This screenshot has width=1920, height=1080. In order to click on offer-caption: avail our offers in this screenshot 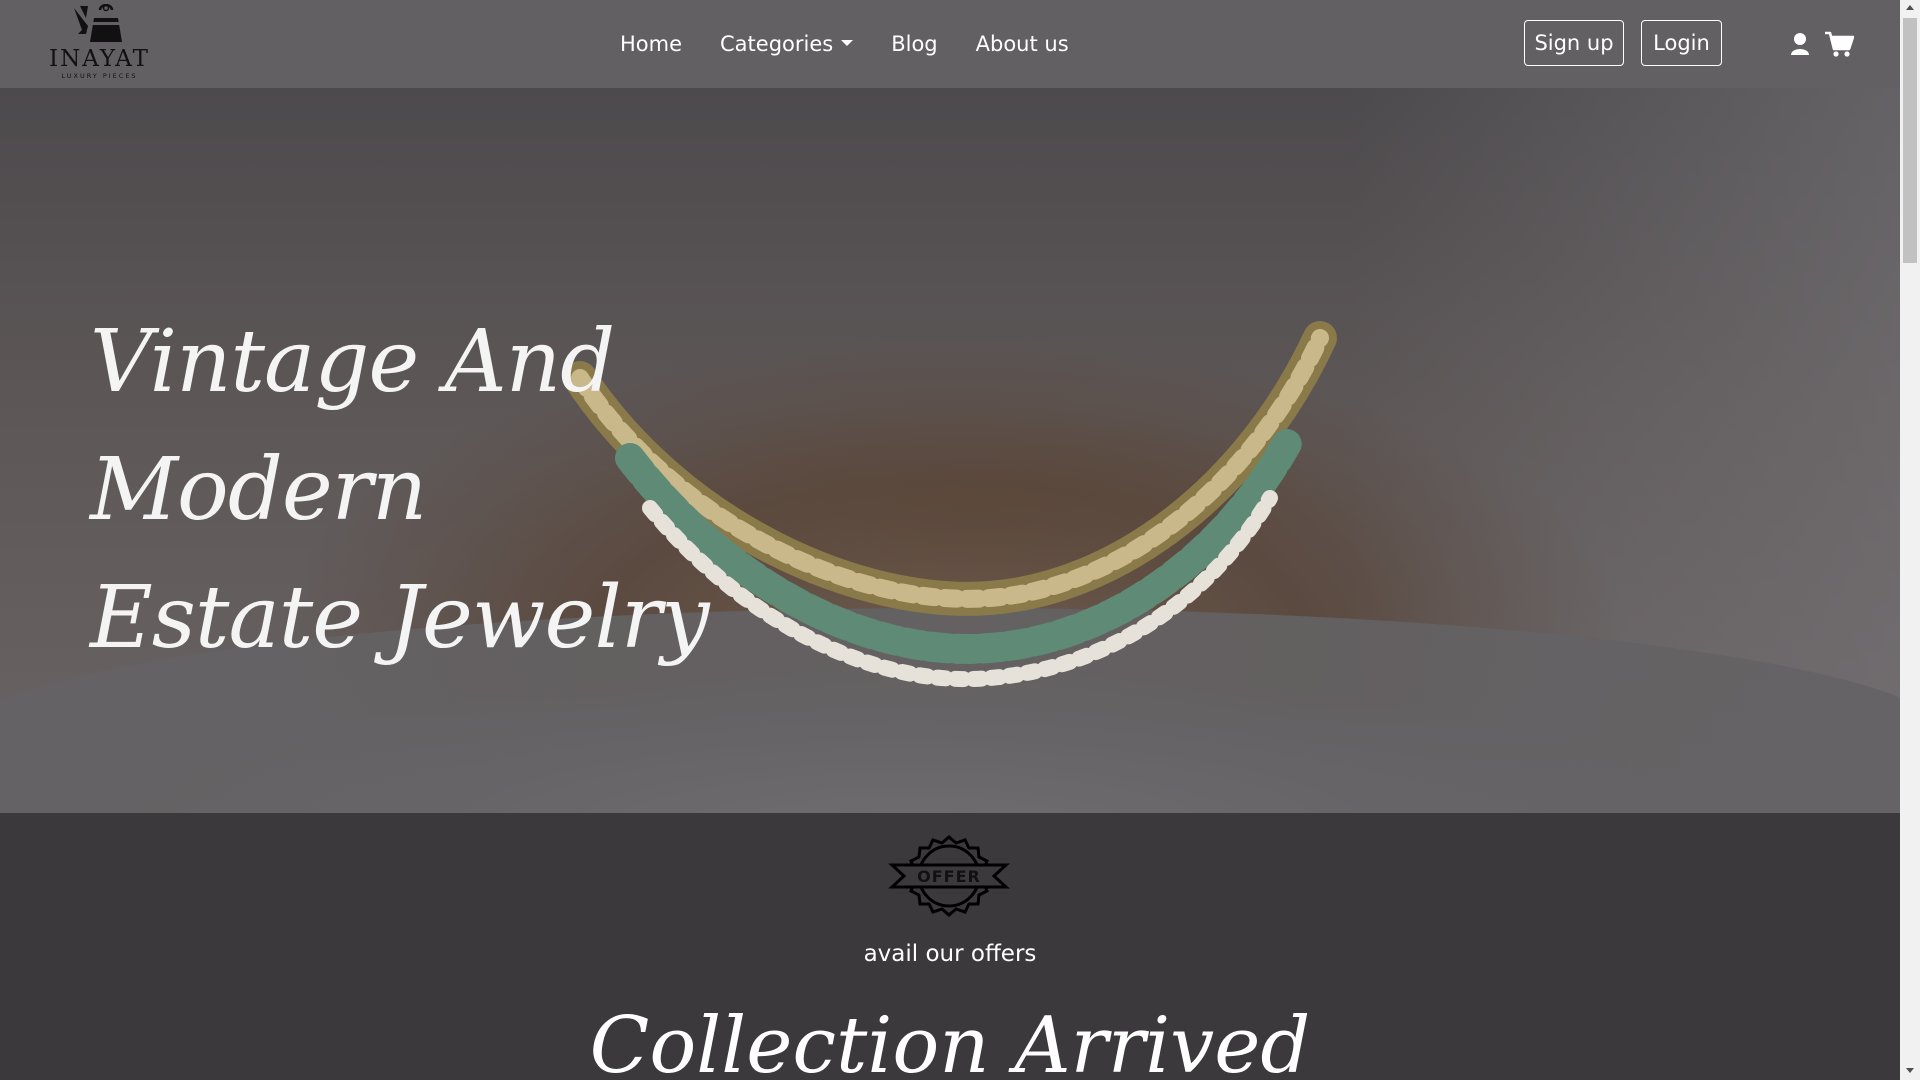, I will do `click(950, 954)`.